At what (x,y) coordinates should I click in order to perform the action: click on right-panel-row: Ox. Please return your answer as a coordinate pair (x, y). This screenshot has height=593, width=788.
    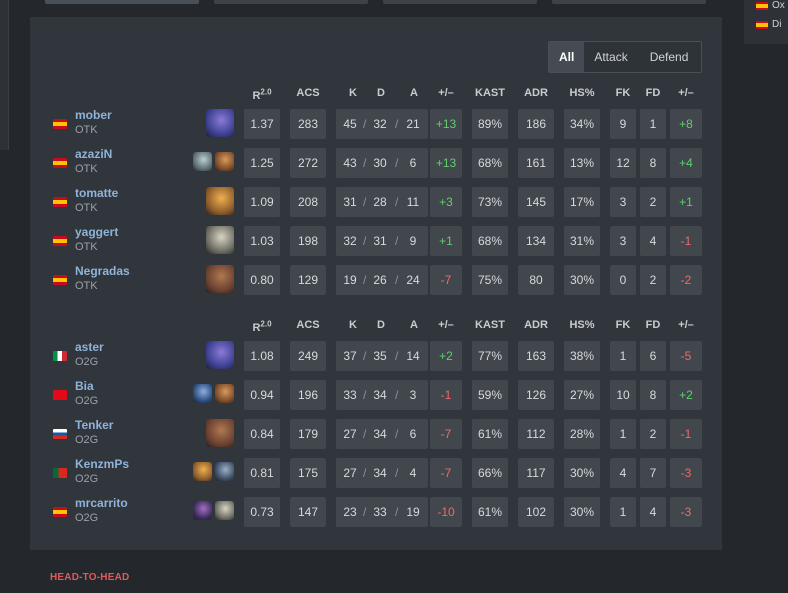
    Looking at the image, I should click on (770, 5).